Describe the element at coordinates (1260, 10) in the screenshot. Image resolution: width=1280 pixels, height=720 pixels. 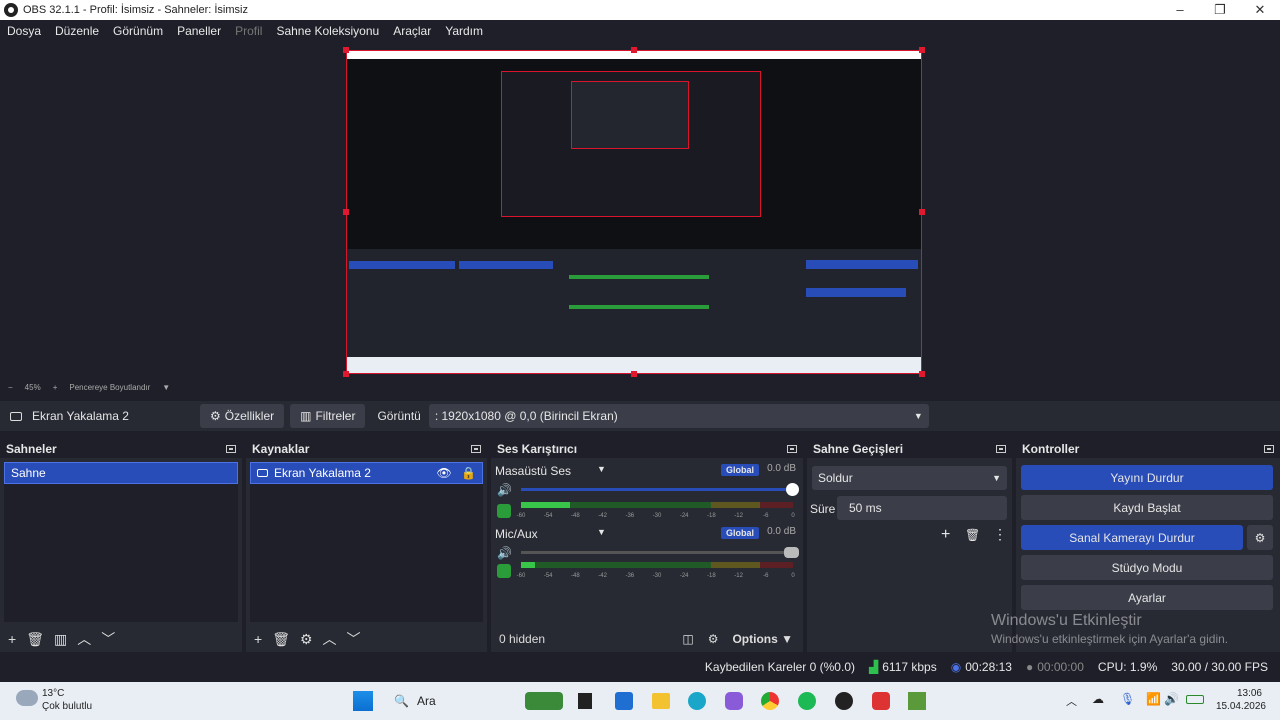
I see `close-icon: ✕` at that location.